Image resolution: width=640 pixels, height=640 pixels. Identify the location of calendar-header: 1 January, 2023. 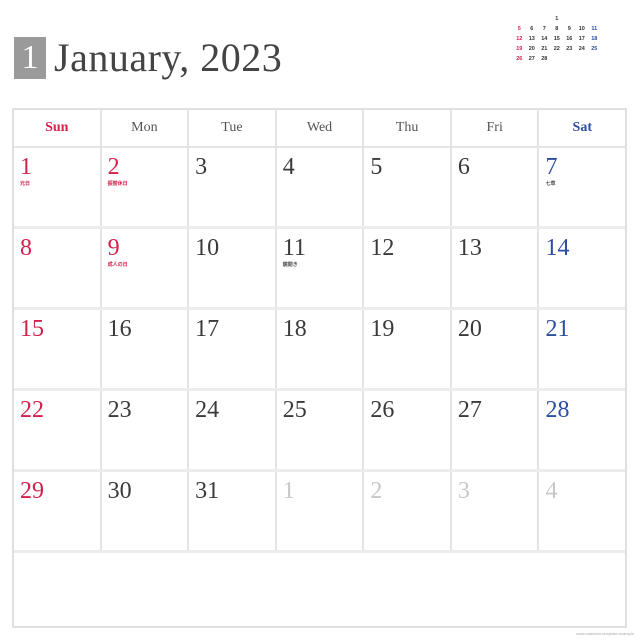
(148, 57).